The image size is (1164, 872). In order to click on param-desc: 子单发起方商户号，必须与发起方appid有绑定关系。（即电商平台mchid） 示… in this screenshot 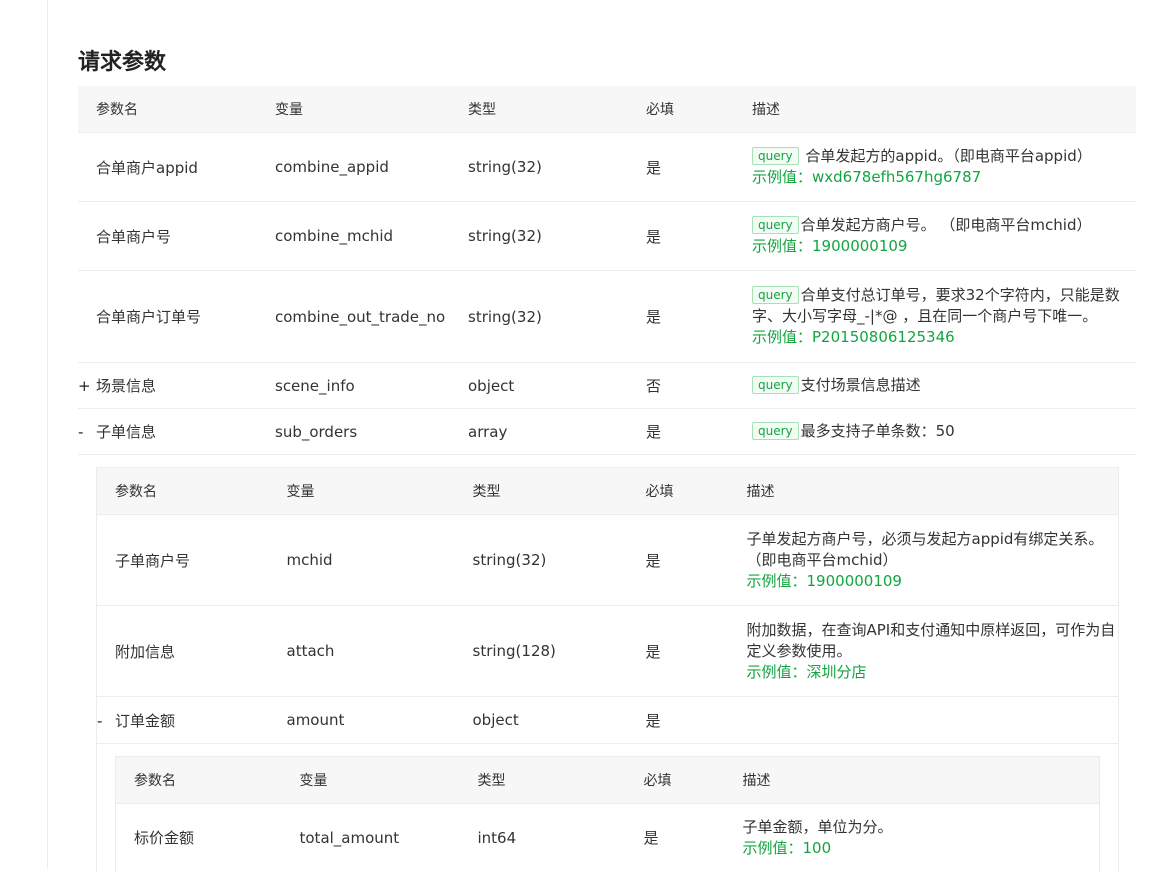, I will do `click(932, 560)`.